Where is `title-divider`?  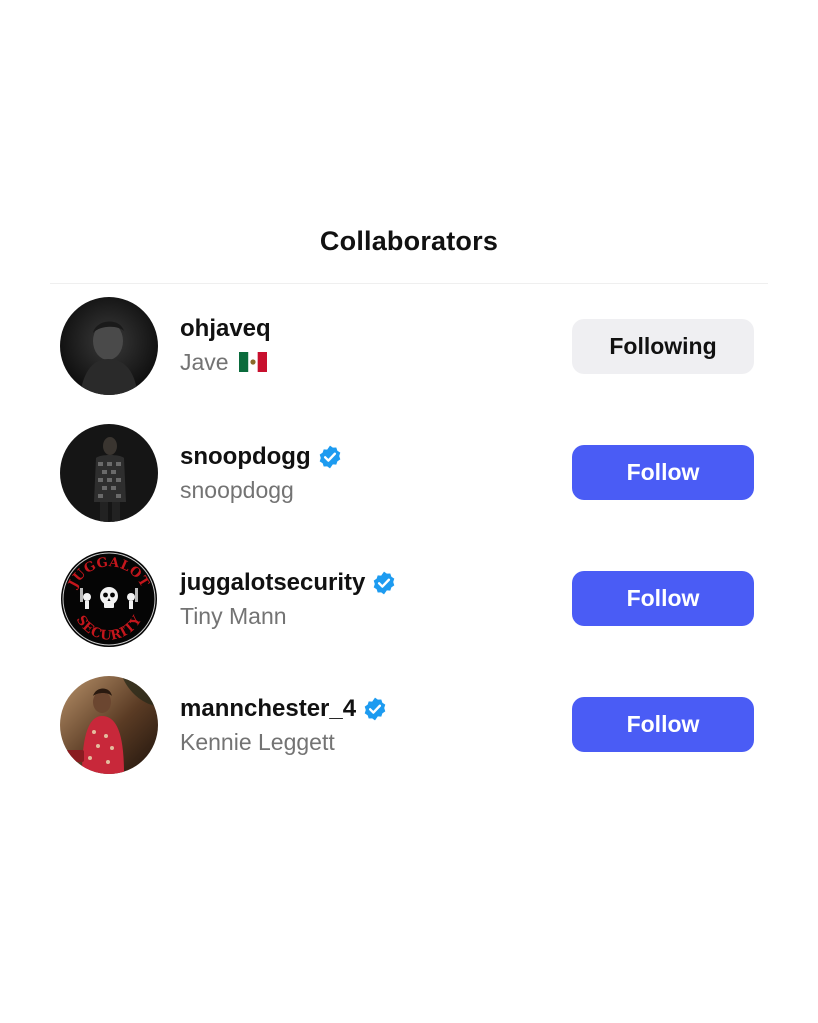 title-divider is located at coordinates (409, 283).